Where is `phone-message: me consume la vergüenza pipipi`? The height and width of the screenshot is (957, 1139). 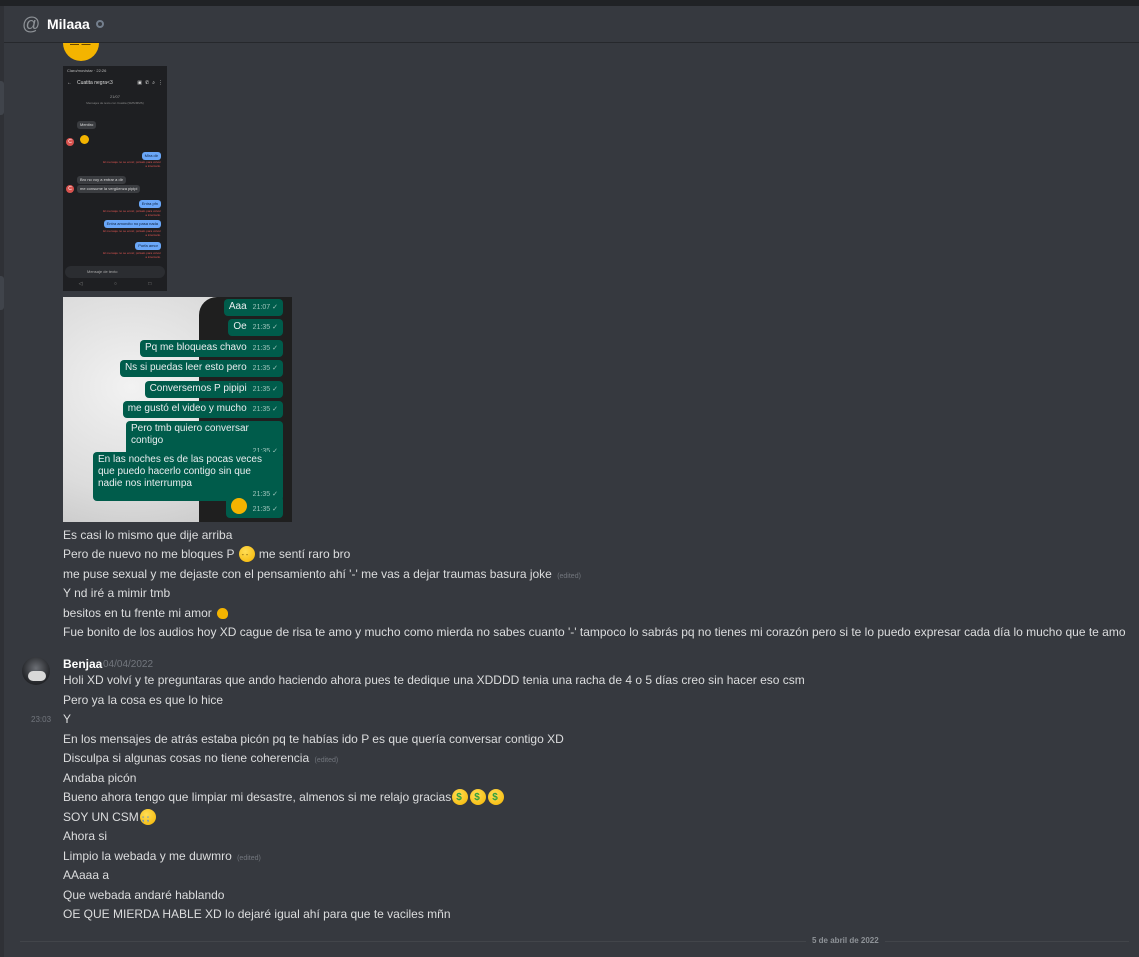
phone-message: me consume la vergüenza pipipi is located at coordinates (109, 189).